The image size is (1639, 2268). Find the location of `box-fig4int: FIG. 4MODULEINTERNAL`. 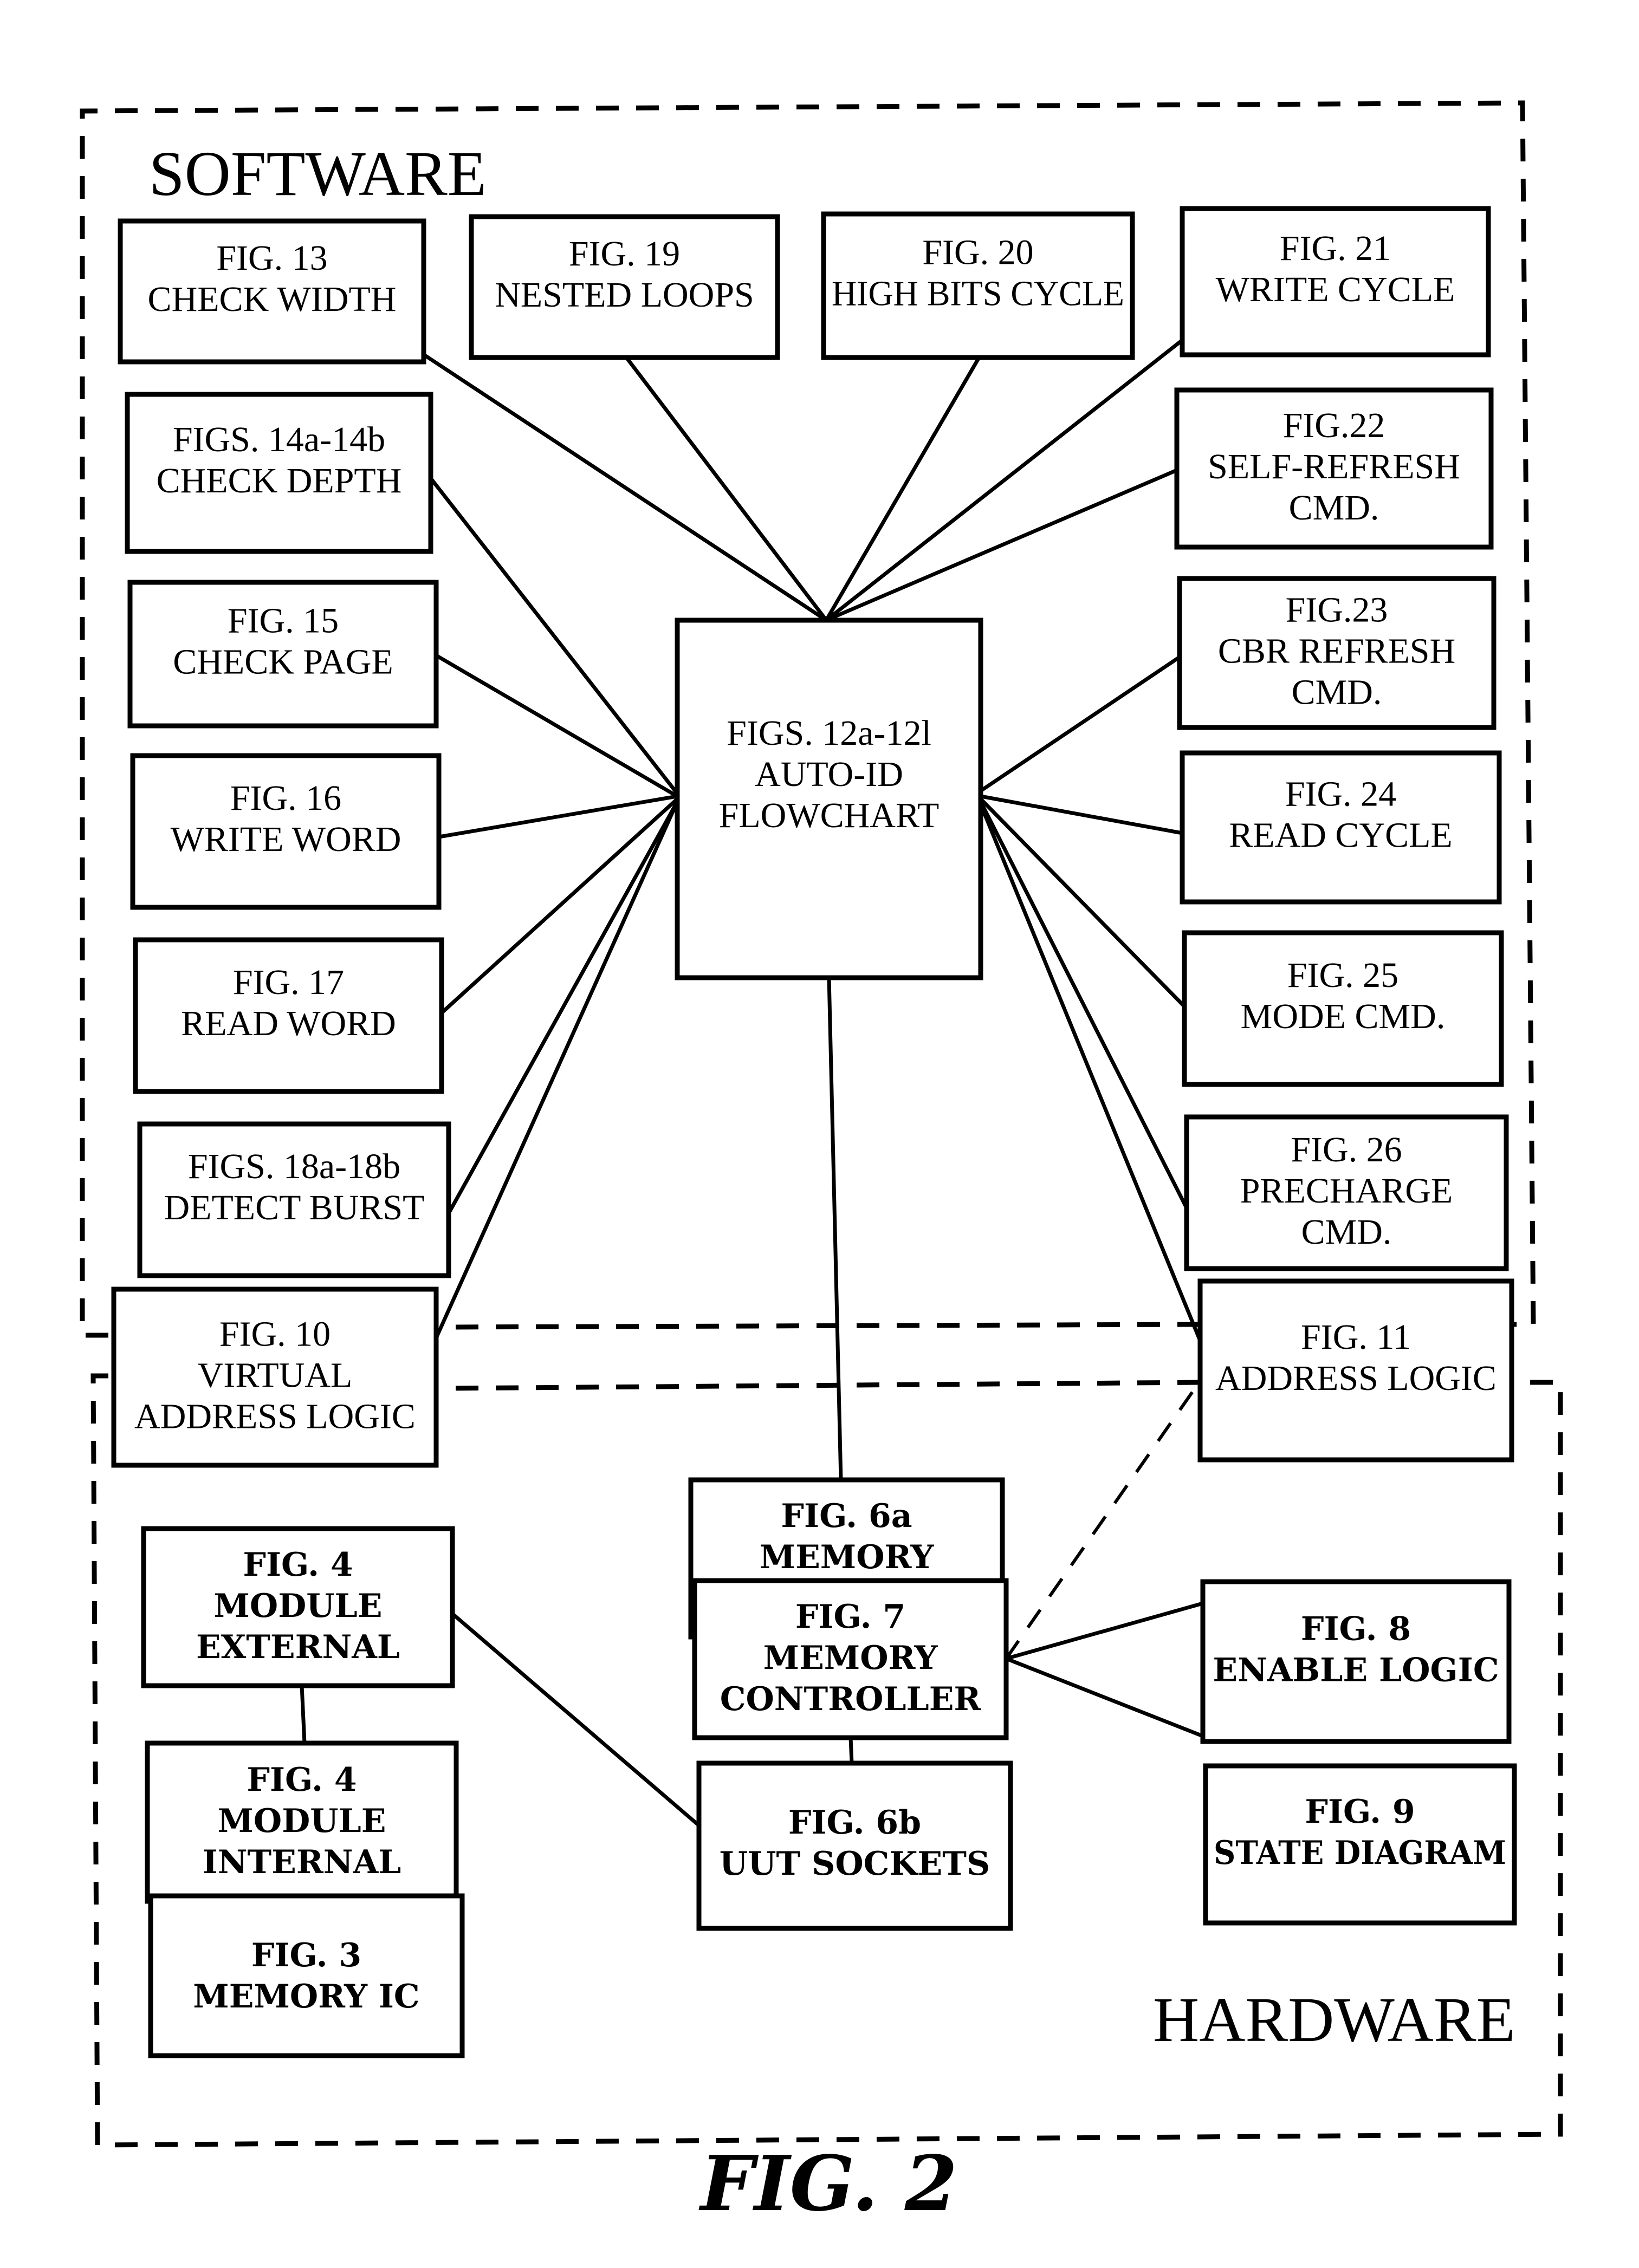

box-fig4int: FIG. 4MODULEINTERNAL is located at coordinates (302, 1822).